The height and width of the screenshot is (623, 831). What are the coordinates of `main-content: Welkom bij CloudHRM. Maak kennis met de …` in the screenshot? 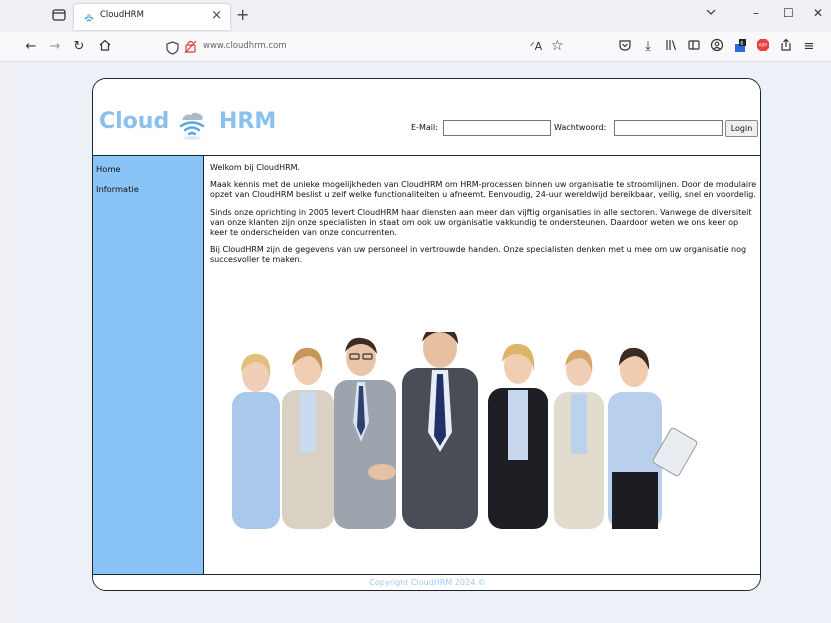 It's located at (484, 218).